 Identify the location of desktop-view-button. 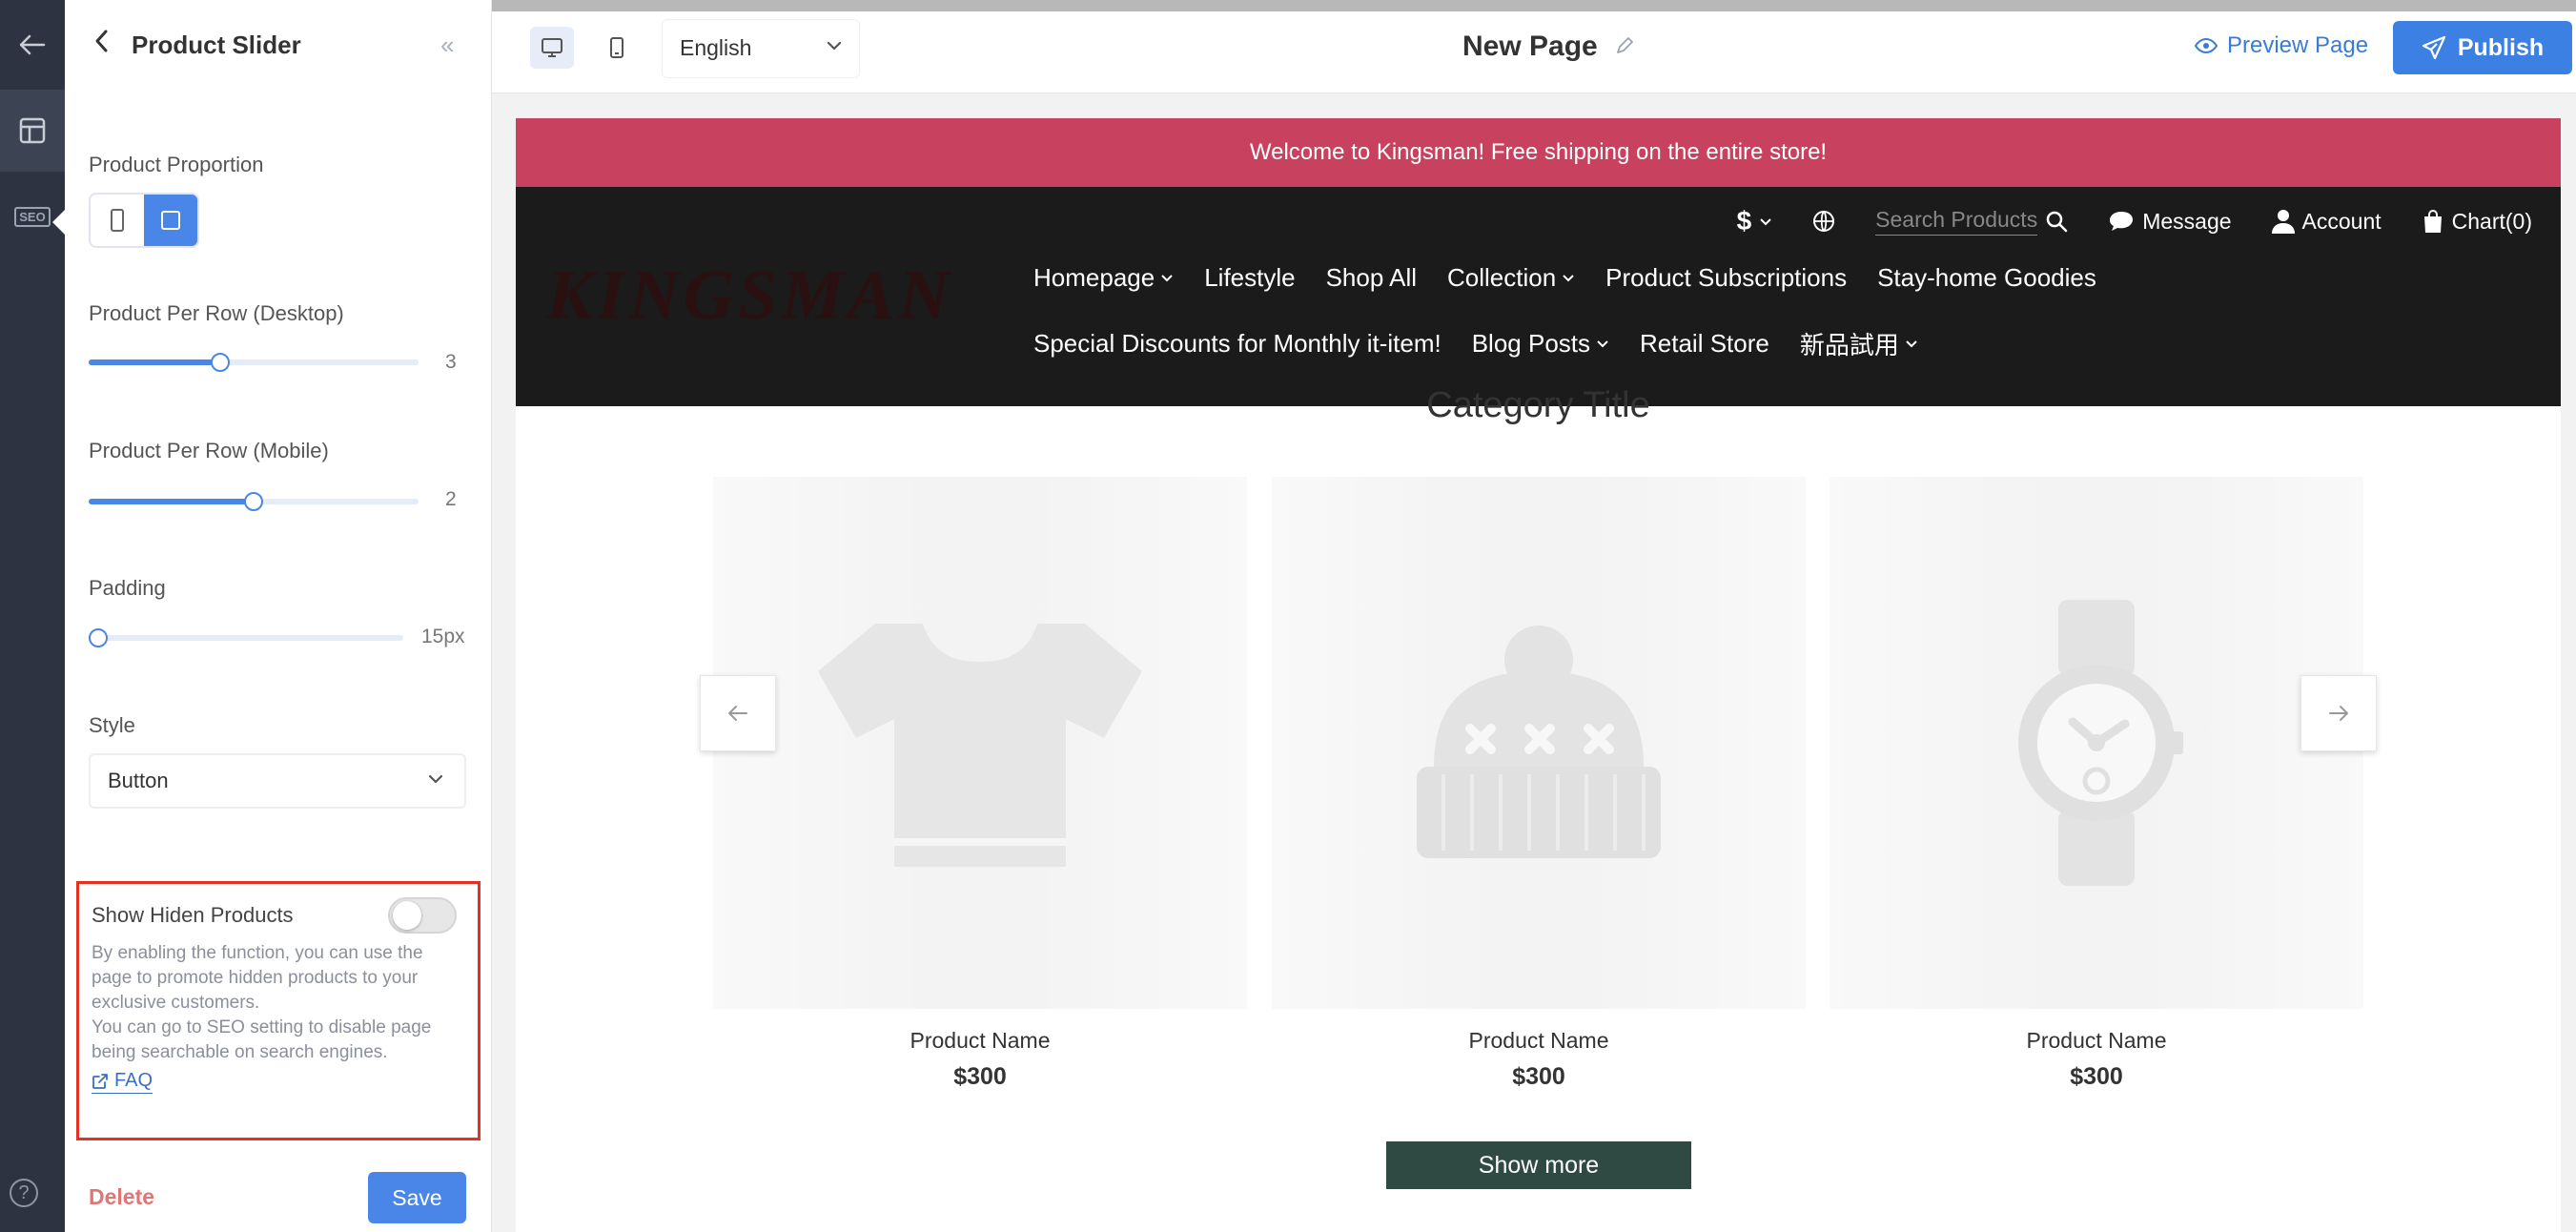
(552, 48).